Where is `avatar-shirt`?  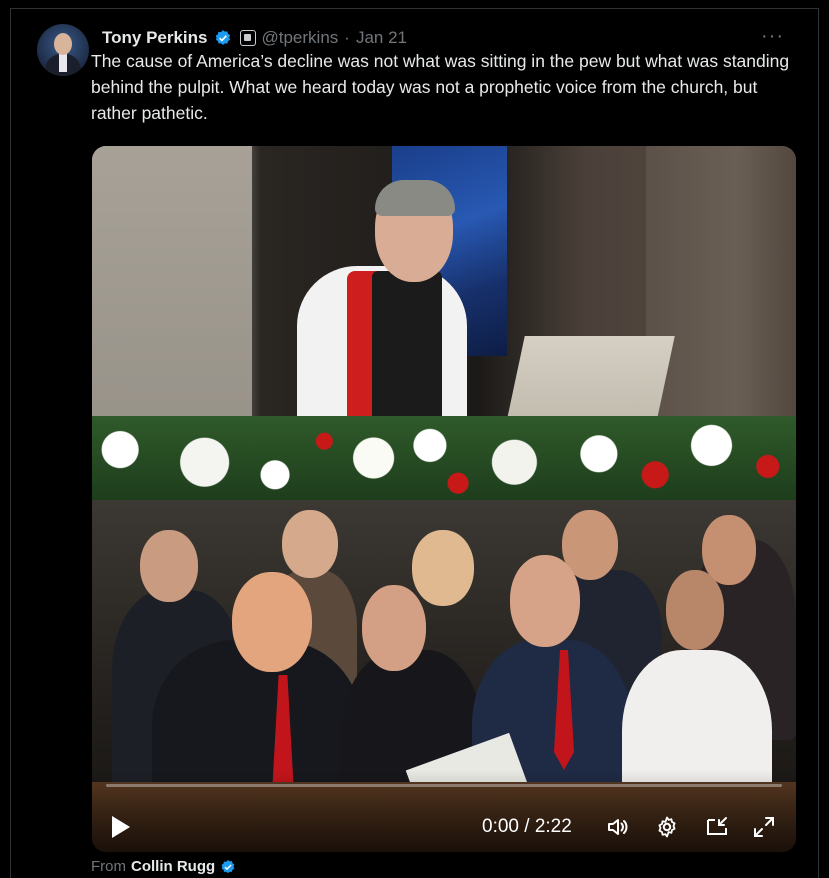
avatar-shirt is located at coordinates (63, 63).